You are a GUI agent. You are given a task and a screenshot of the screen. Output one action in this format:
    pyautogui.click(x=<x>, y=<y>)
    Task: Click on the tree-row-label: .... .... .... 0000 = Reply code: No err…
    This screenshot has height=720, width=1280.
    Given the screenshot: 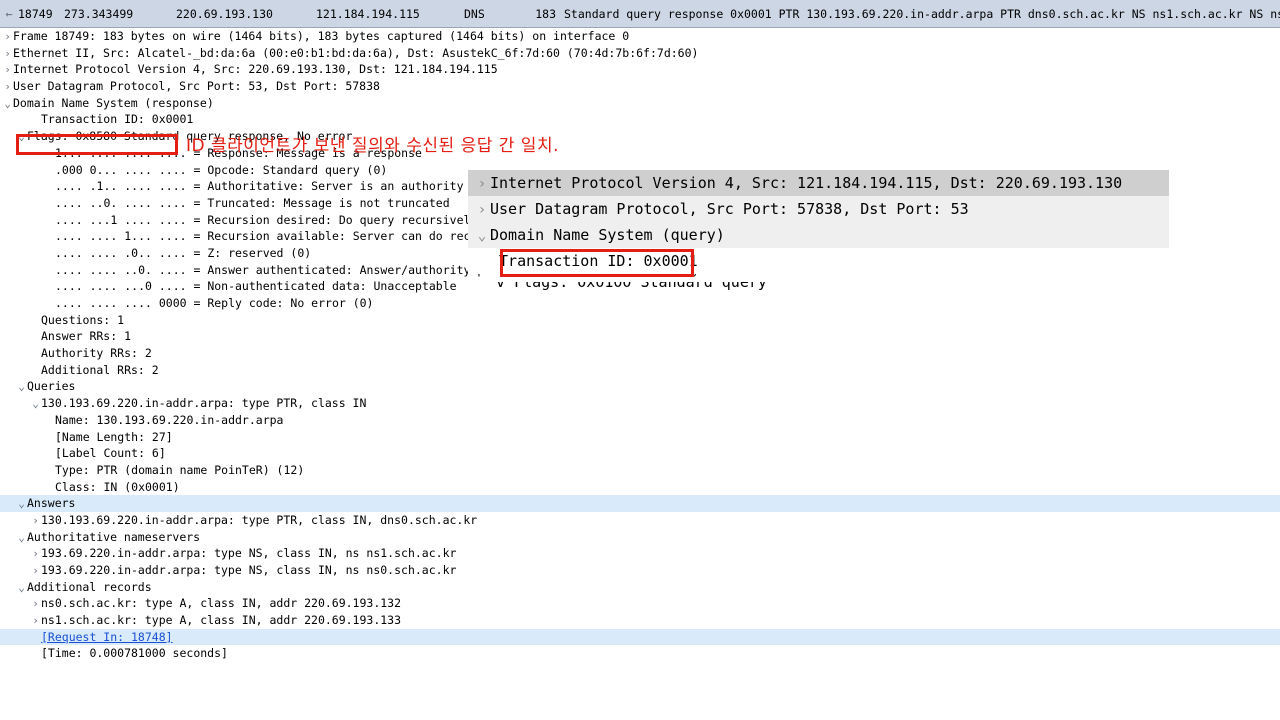 What is the action you would take?
    pyautogui.click(x=214, y=303)
    